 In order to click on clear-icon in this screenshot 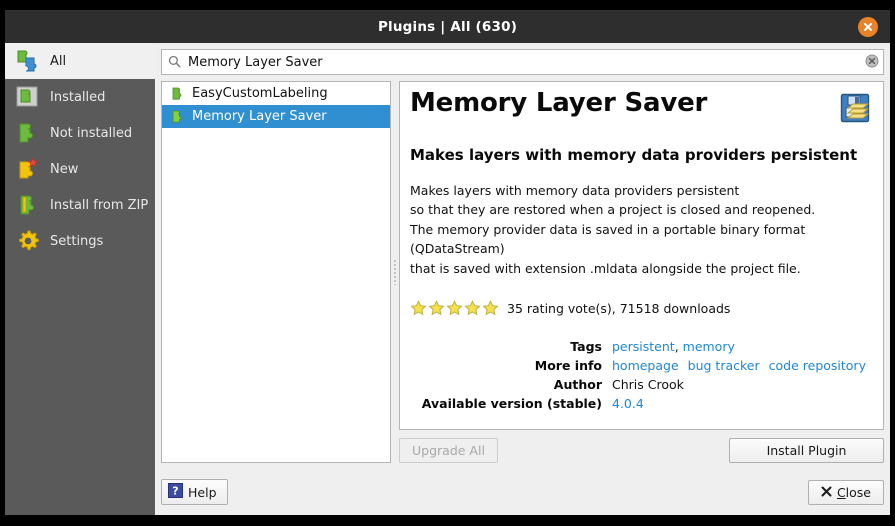, I will do `click(872, 62)`.